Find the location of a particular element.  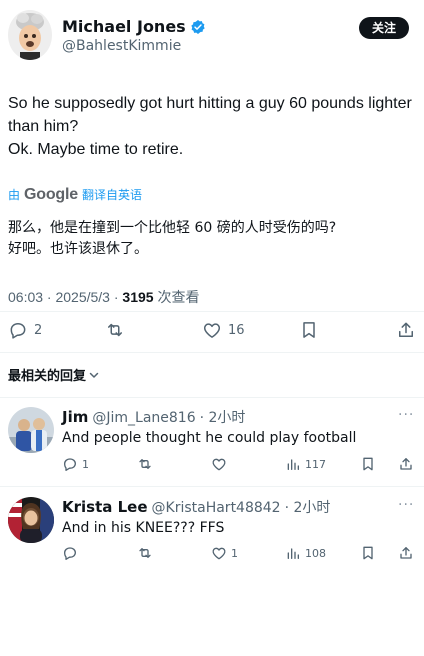

share-action is located at coordinates (406, 330).